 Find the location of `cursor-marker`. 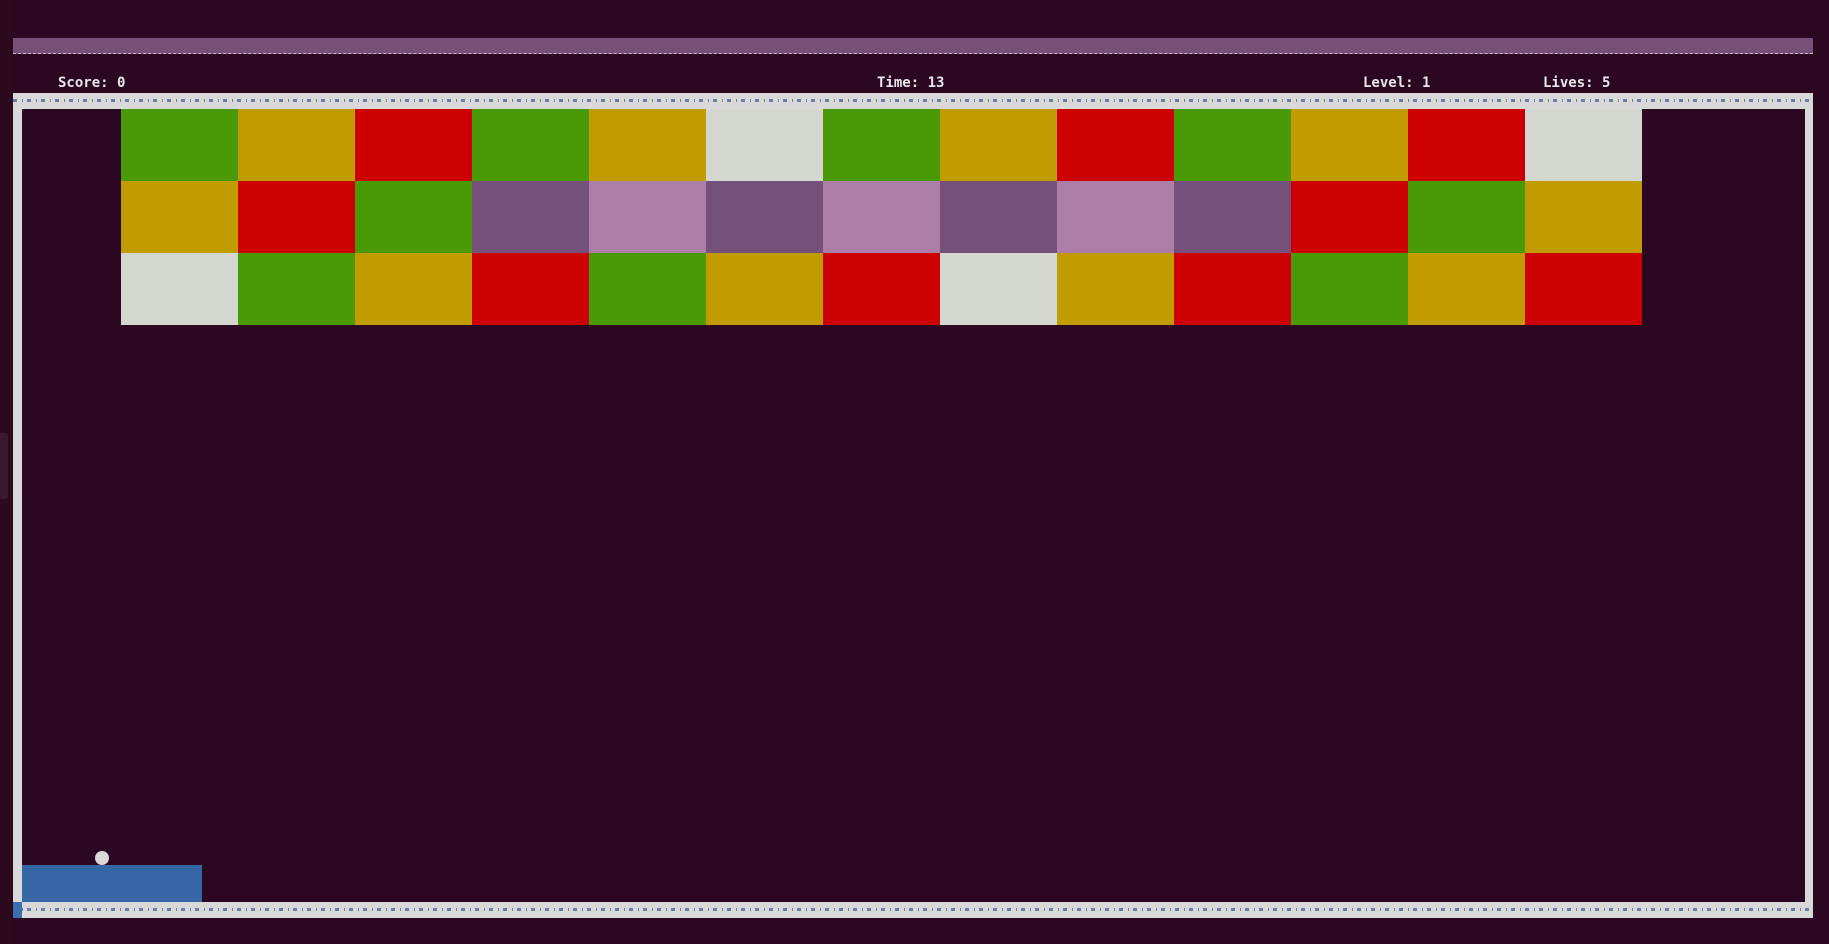

cursor-marker is located at coordinates (17, 910).